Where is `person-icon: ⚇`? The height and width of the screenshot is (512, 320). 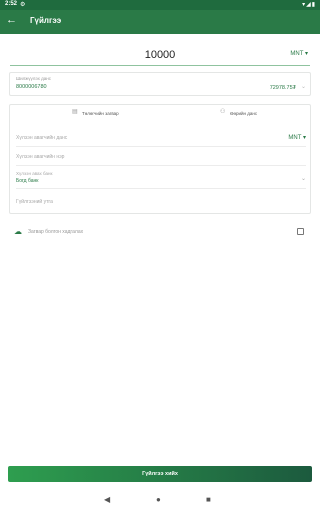 person-icon: ⚇ is located at coordinates (223, 112).